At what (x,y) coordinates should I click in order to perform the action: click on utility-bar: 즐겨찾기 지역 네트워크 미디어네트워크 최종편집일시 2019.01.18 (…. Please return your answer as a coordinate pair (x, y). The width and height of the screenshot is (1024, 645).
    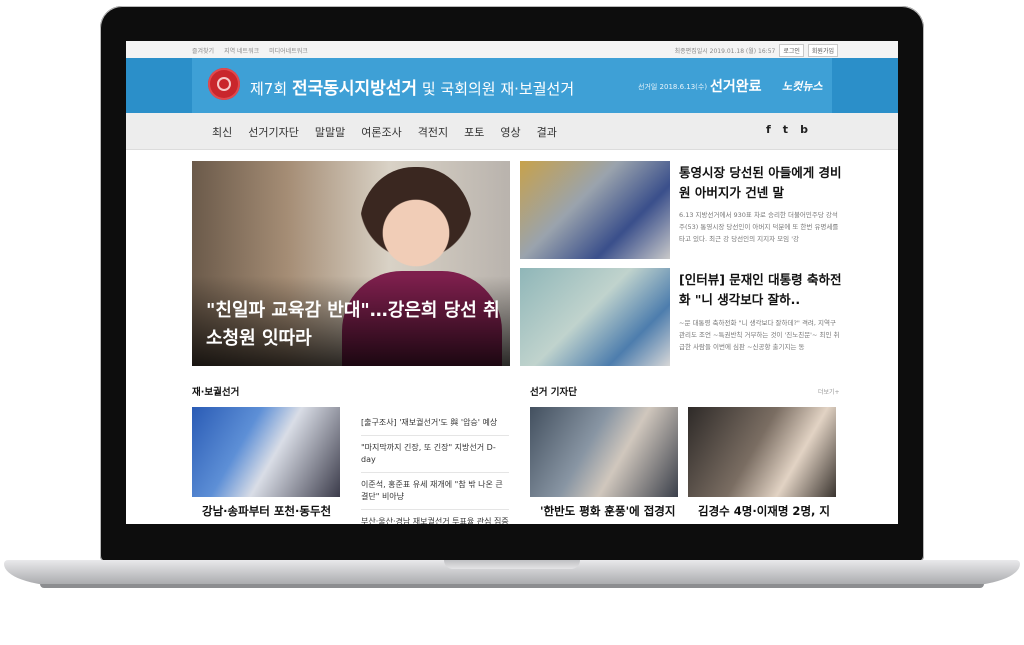
    Looking at the image, I should click on (512, 50).